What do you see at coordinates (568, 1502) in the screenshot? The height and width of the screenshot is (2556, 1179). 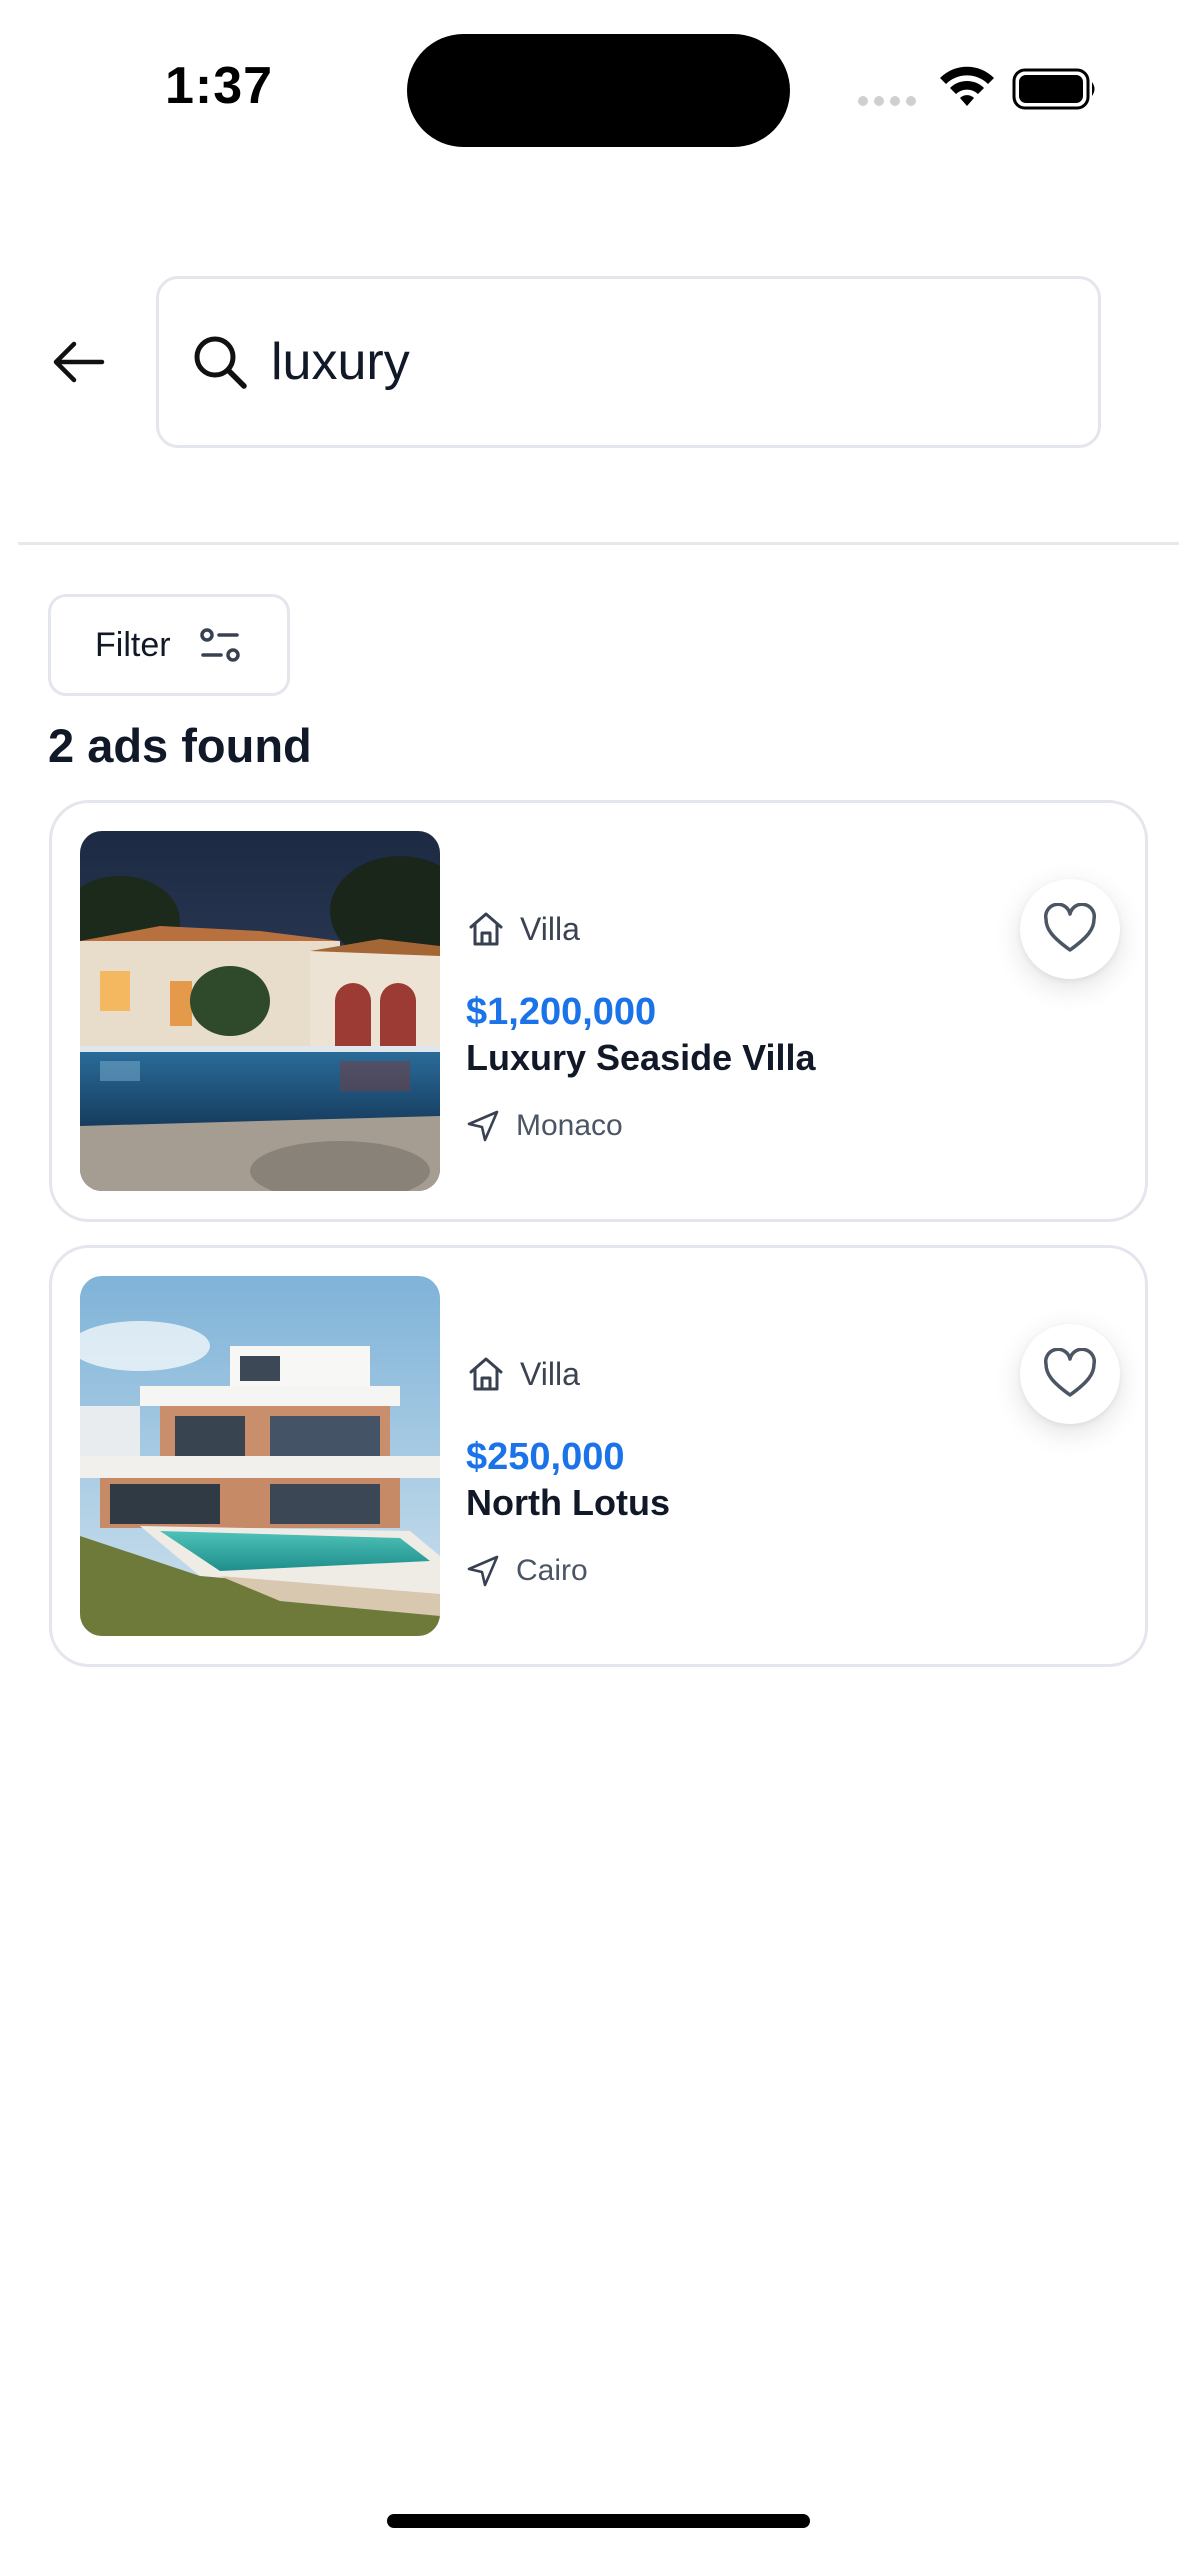 I see `listing-title: North Lotus` at bounding box center [568, 1502].